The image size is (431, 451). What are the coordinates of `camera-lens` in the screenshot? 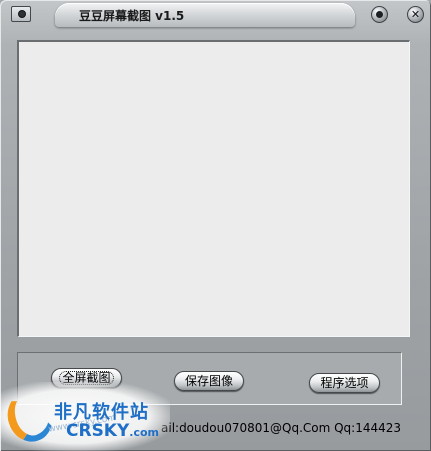 It's located at (22, 14).